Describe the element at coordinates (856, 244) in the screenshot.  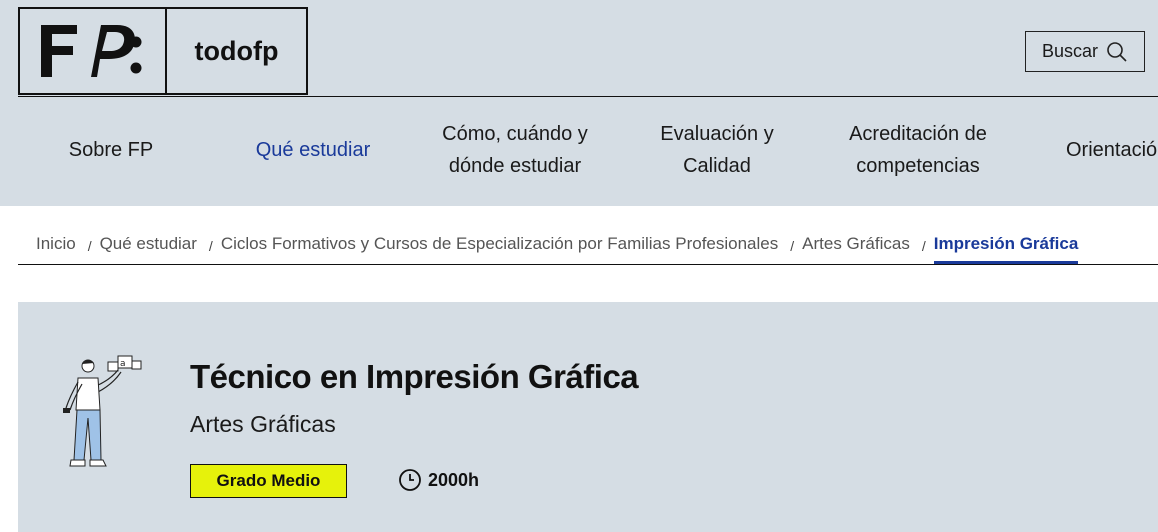
I see `breadcrumb-item-artes-graficas: Artes Gráficas` at that location.